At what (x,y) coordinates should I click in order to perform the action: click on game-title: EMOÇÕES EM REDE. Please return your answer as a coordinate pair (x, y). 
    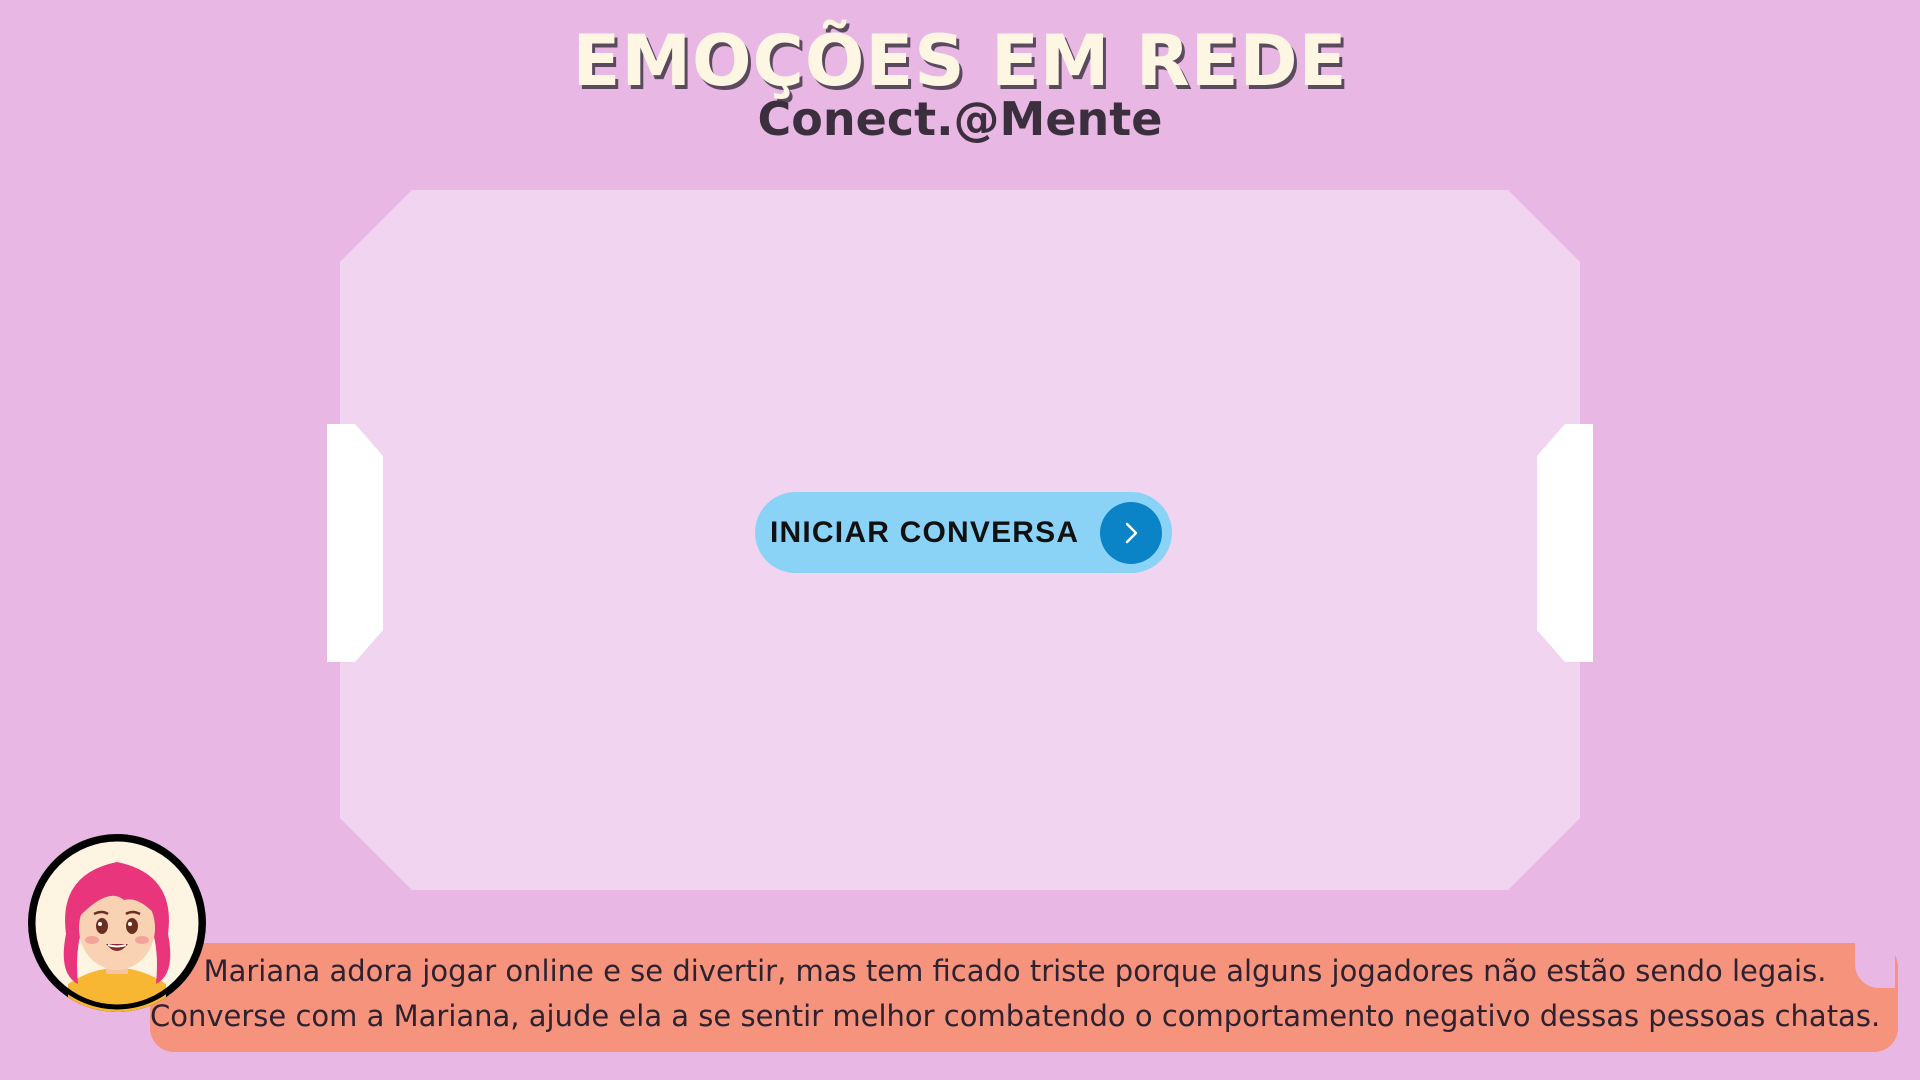
    Looking at the image, I should click on (960, 61).